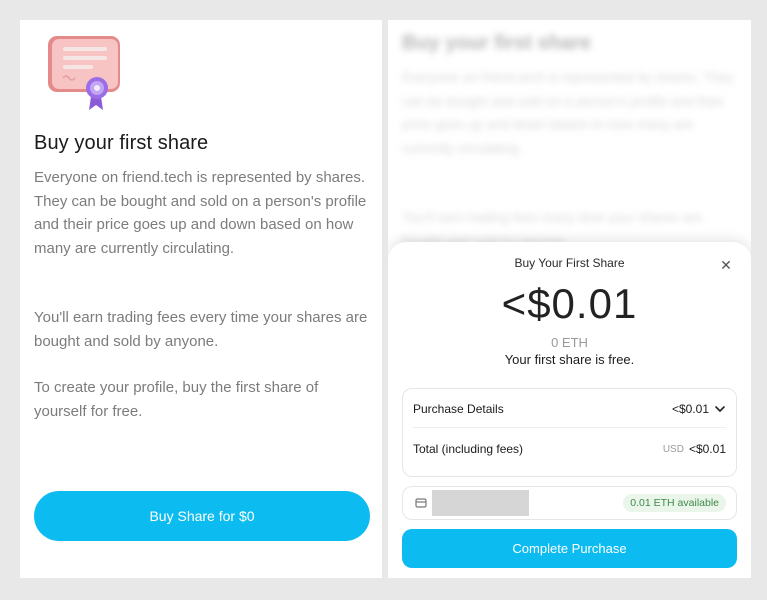  I want to click on purchase-details-toggle: Purchase Details <$0.01, so click(569, 409).